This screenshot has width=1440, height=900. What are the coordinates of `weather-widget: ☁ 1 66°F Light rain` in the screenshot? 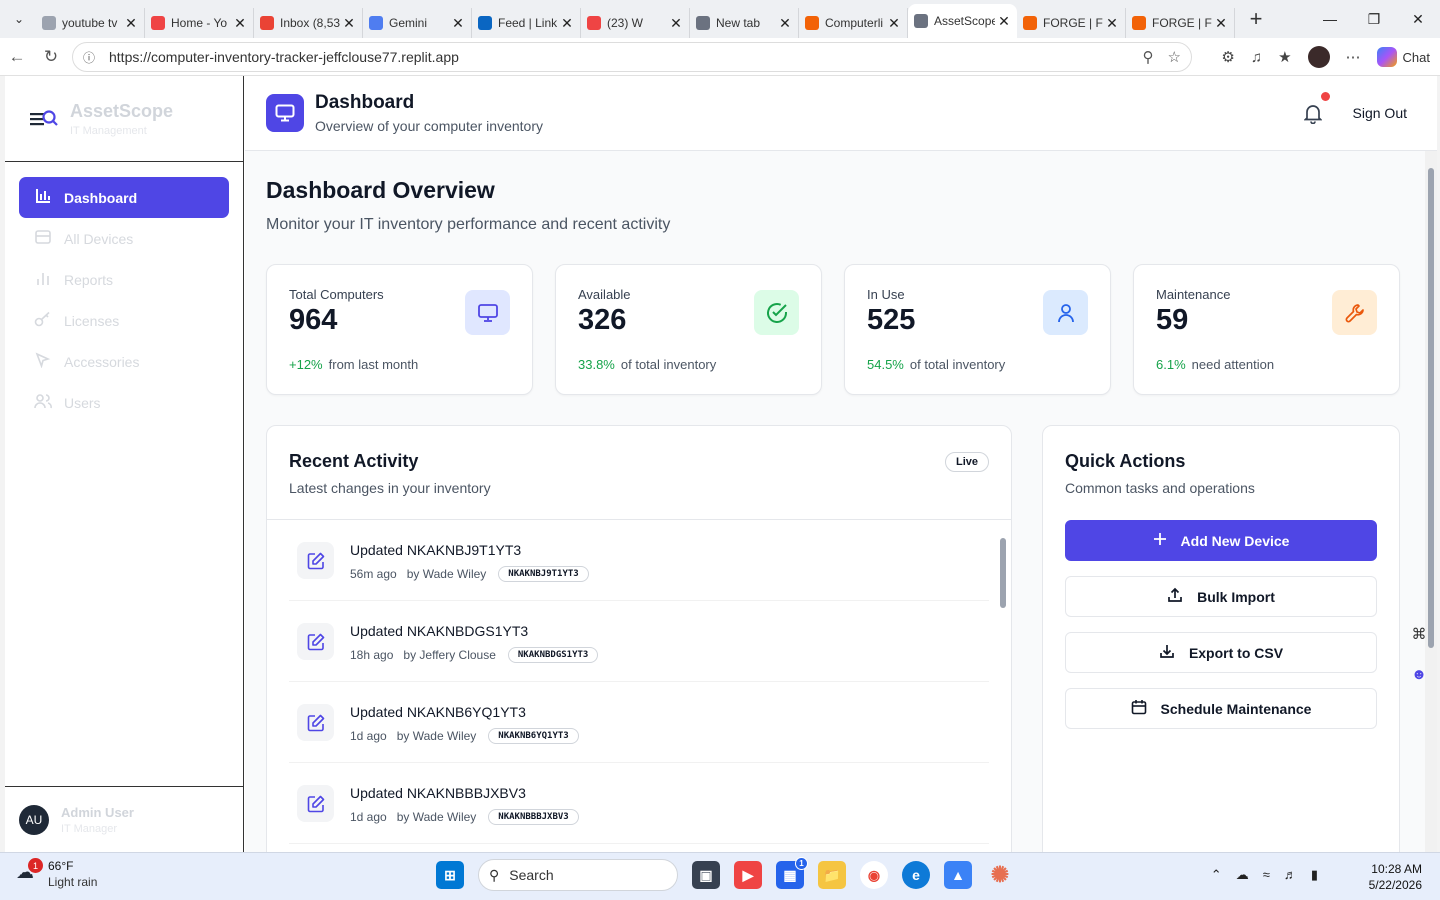 It's located at (56, 873).